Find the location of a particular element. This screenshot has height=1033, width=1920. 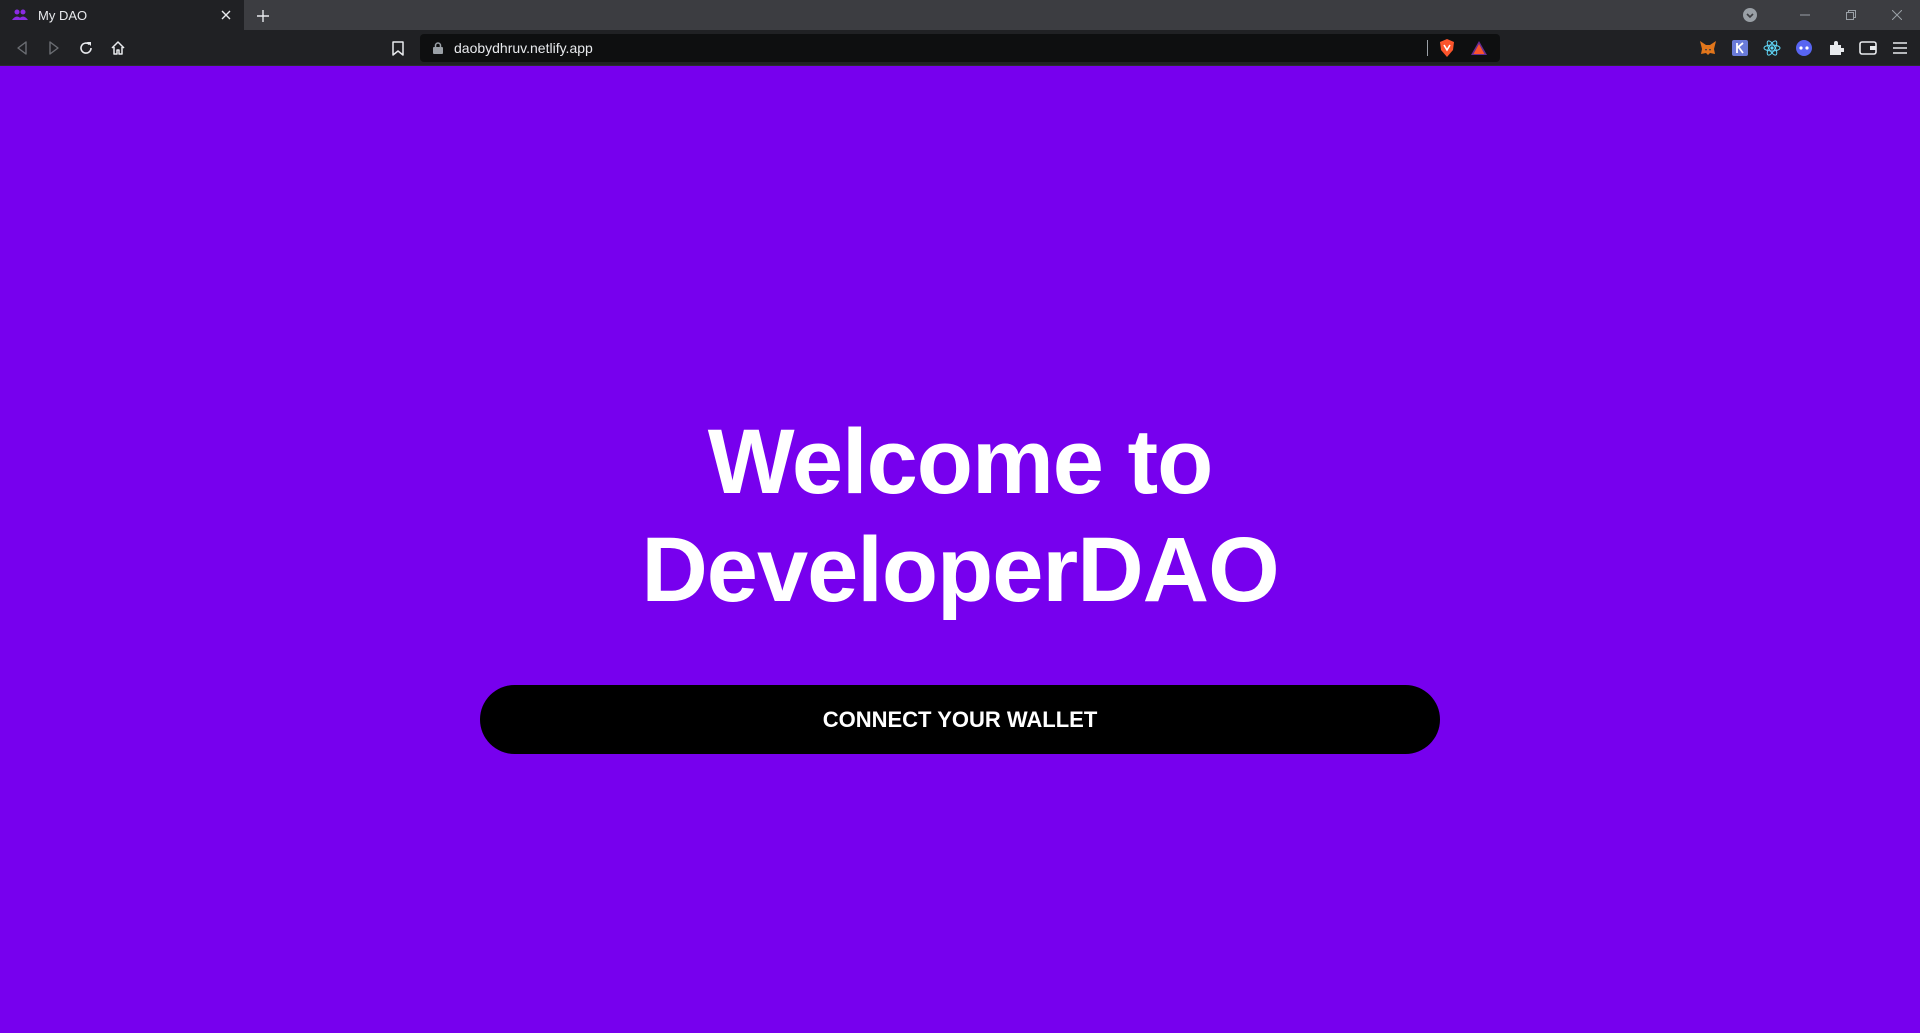

address-bar: daobydhruv.netlify.app is located at coordinates (960, 48).